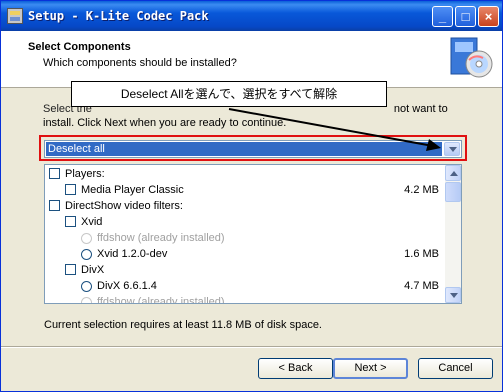 The width and height of the screenshot is (503, 392). What do you see at coordinates (334, 129) in the screenshot?
I see `annotation-arrow` at bounding box center [334, 129].